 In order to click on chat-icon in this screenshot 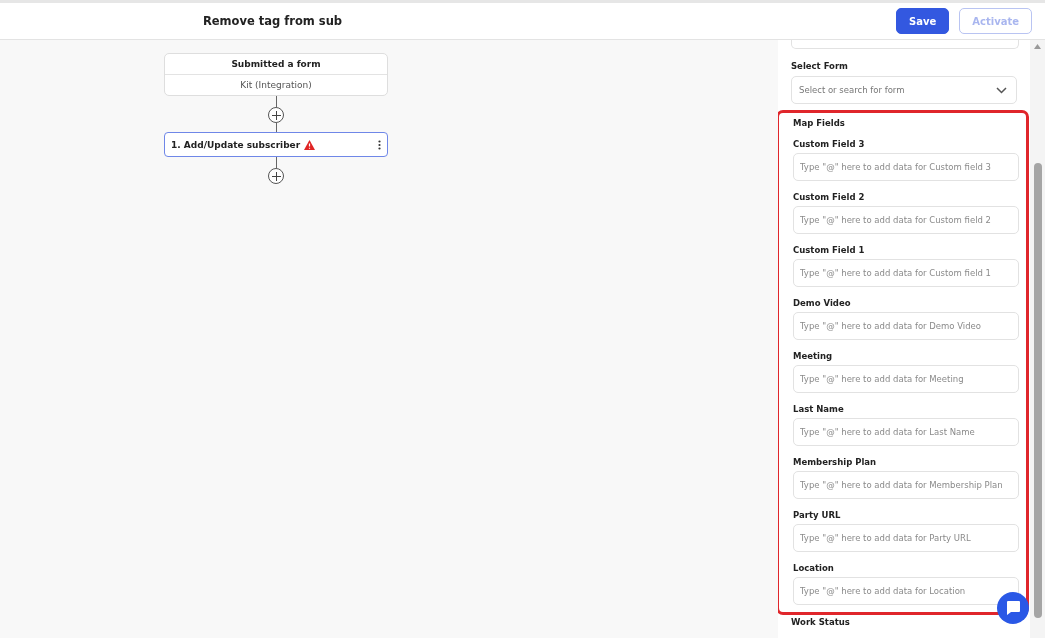, I will do `click(1013, 608)`.